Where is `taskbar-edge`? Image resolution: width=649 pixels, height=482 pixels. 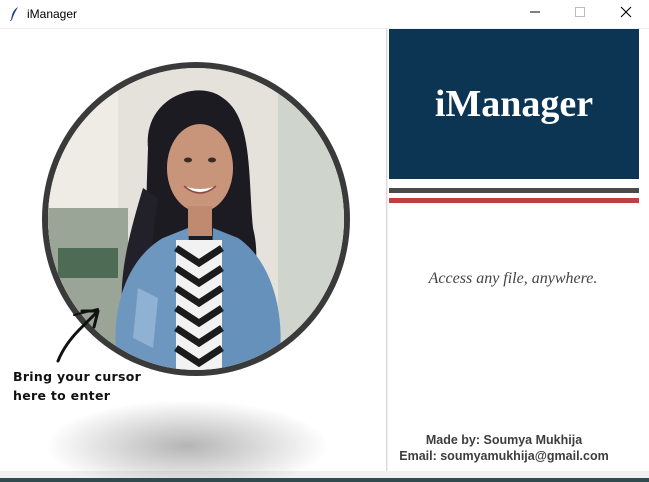
taskbar-edge is located at coordinates (324, 480).